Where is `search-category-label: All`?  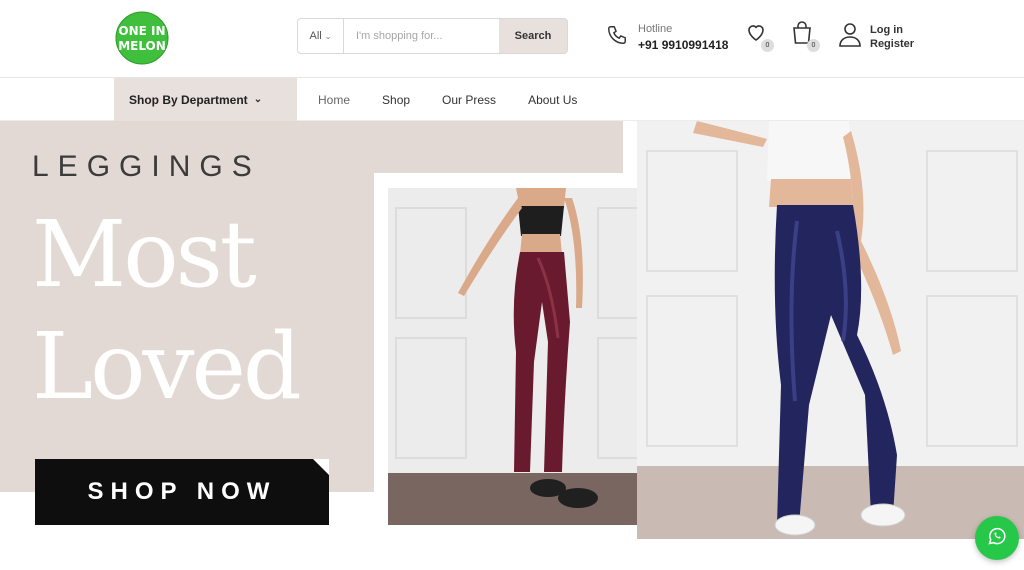 search-category-label: All is located at coordinates (315, 36).